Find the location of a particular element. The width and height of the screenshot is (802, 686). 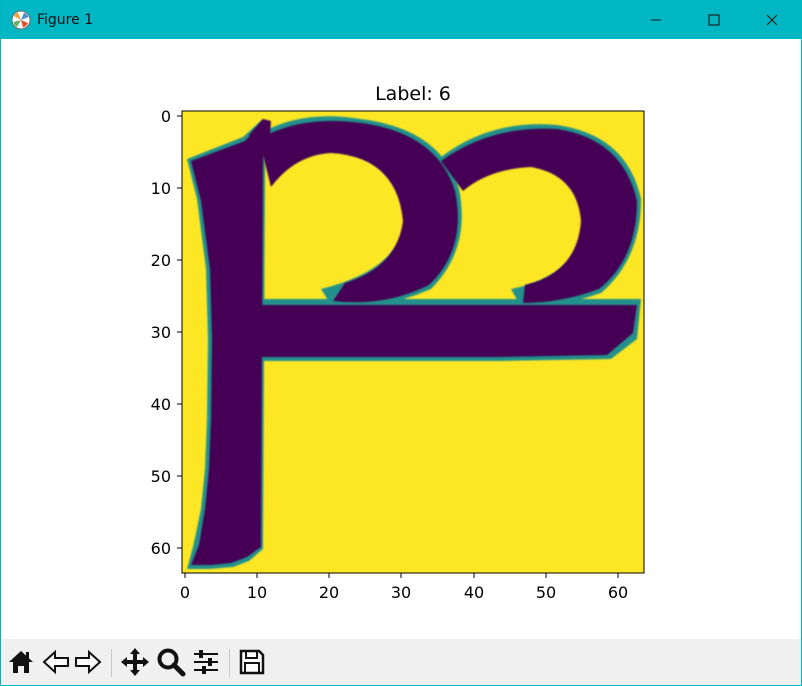

minimize-button is located at coordinates (656, 20).